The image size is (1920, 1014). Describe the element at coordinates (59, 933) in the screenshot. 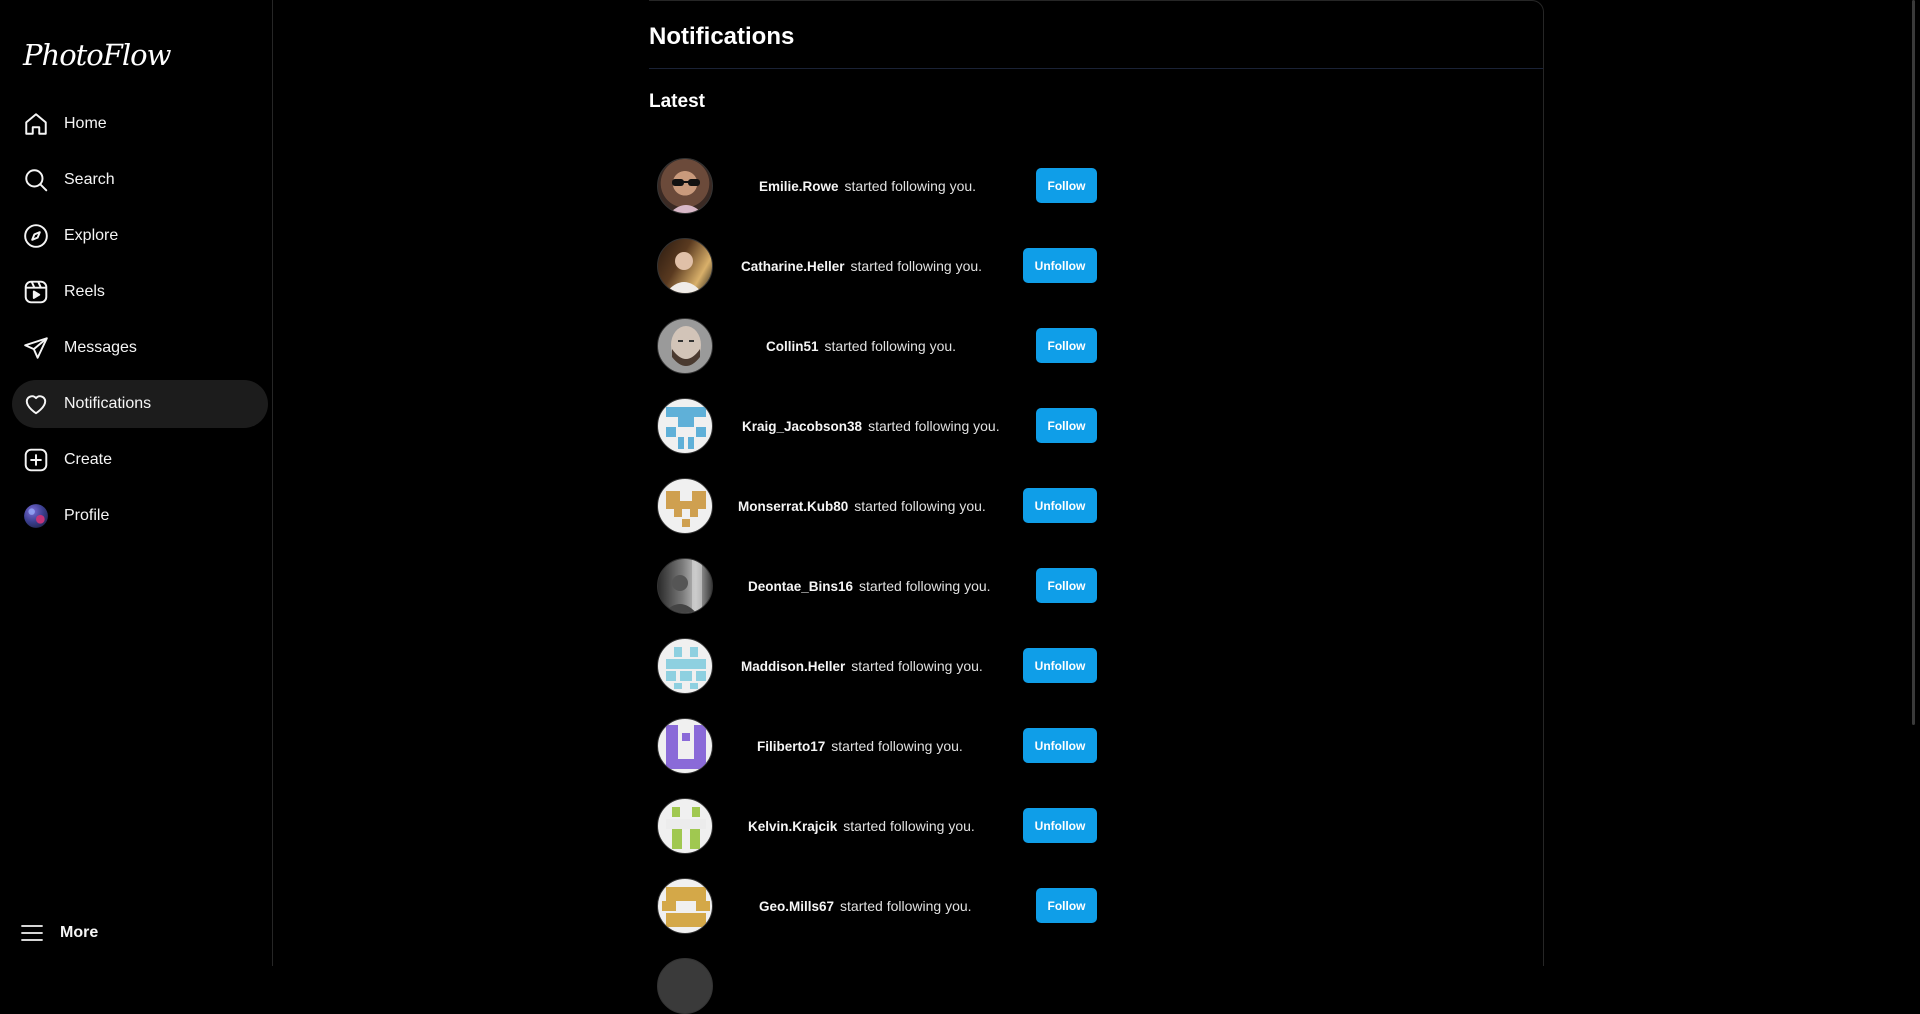

I see `more-menu-button: More` at that location.